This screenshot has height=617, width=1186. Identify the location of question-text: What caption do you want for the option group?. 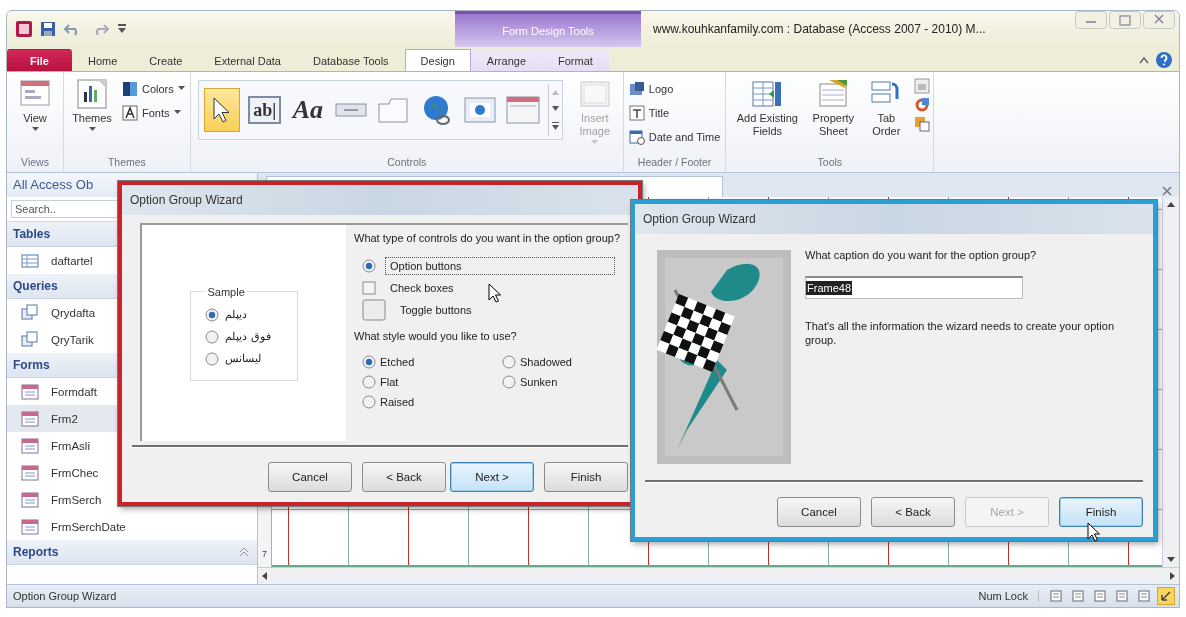
(921, 255).